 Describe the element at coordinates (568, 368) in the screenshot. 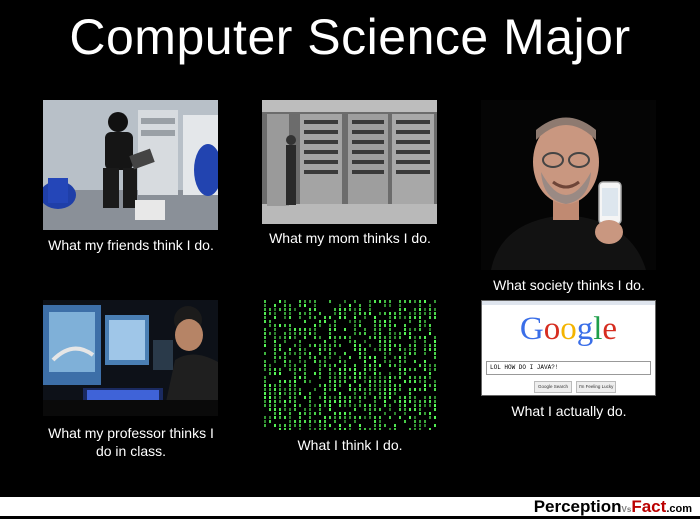

I see `search-input: LOL HOW DO I JAVA?!` at that location.